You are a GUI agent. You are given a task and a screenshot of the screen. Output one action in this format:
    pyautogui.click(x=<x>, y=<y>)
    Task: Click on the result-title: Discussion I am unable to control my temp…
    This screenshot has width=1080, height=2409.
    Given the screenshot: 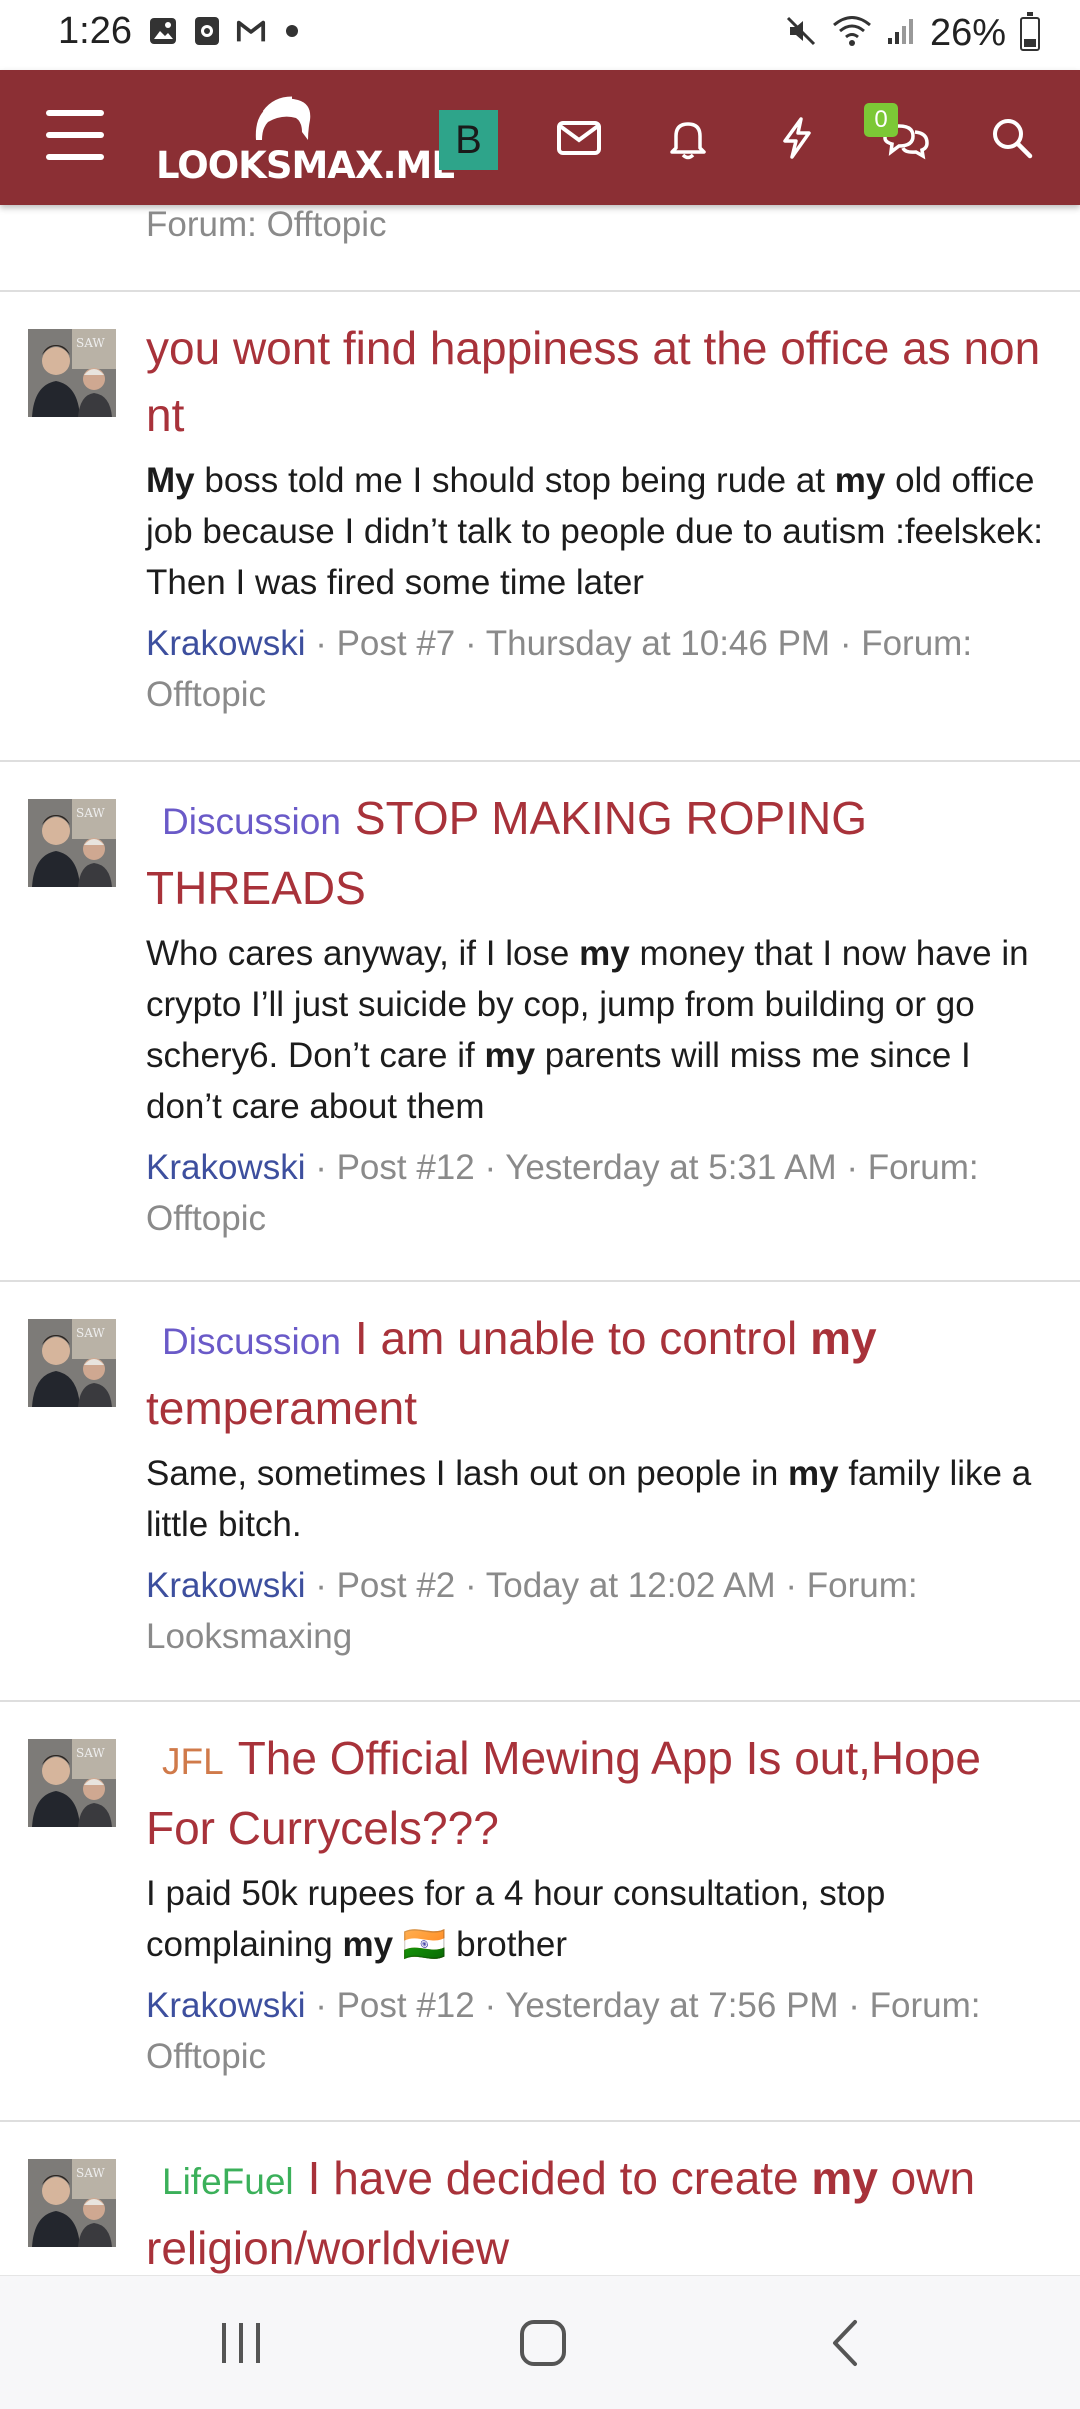 What is the action you would take?
    pyautogui.click(x=601, y=1373)
    